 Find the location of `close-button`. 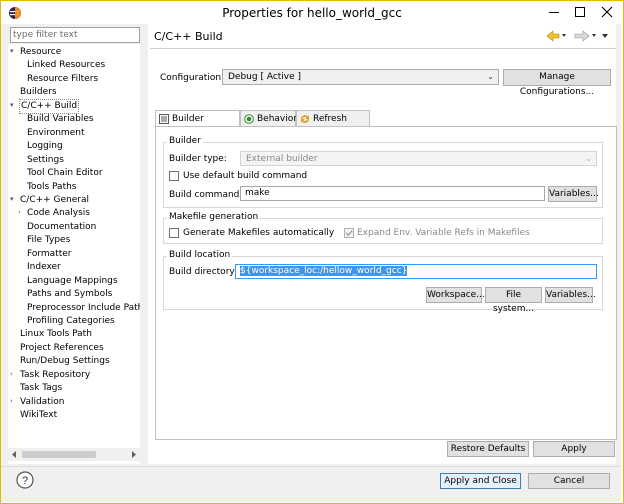

close-button is located at coordinates (607, 12).